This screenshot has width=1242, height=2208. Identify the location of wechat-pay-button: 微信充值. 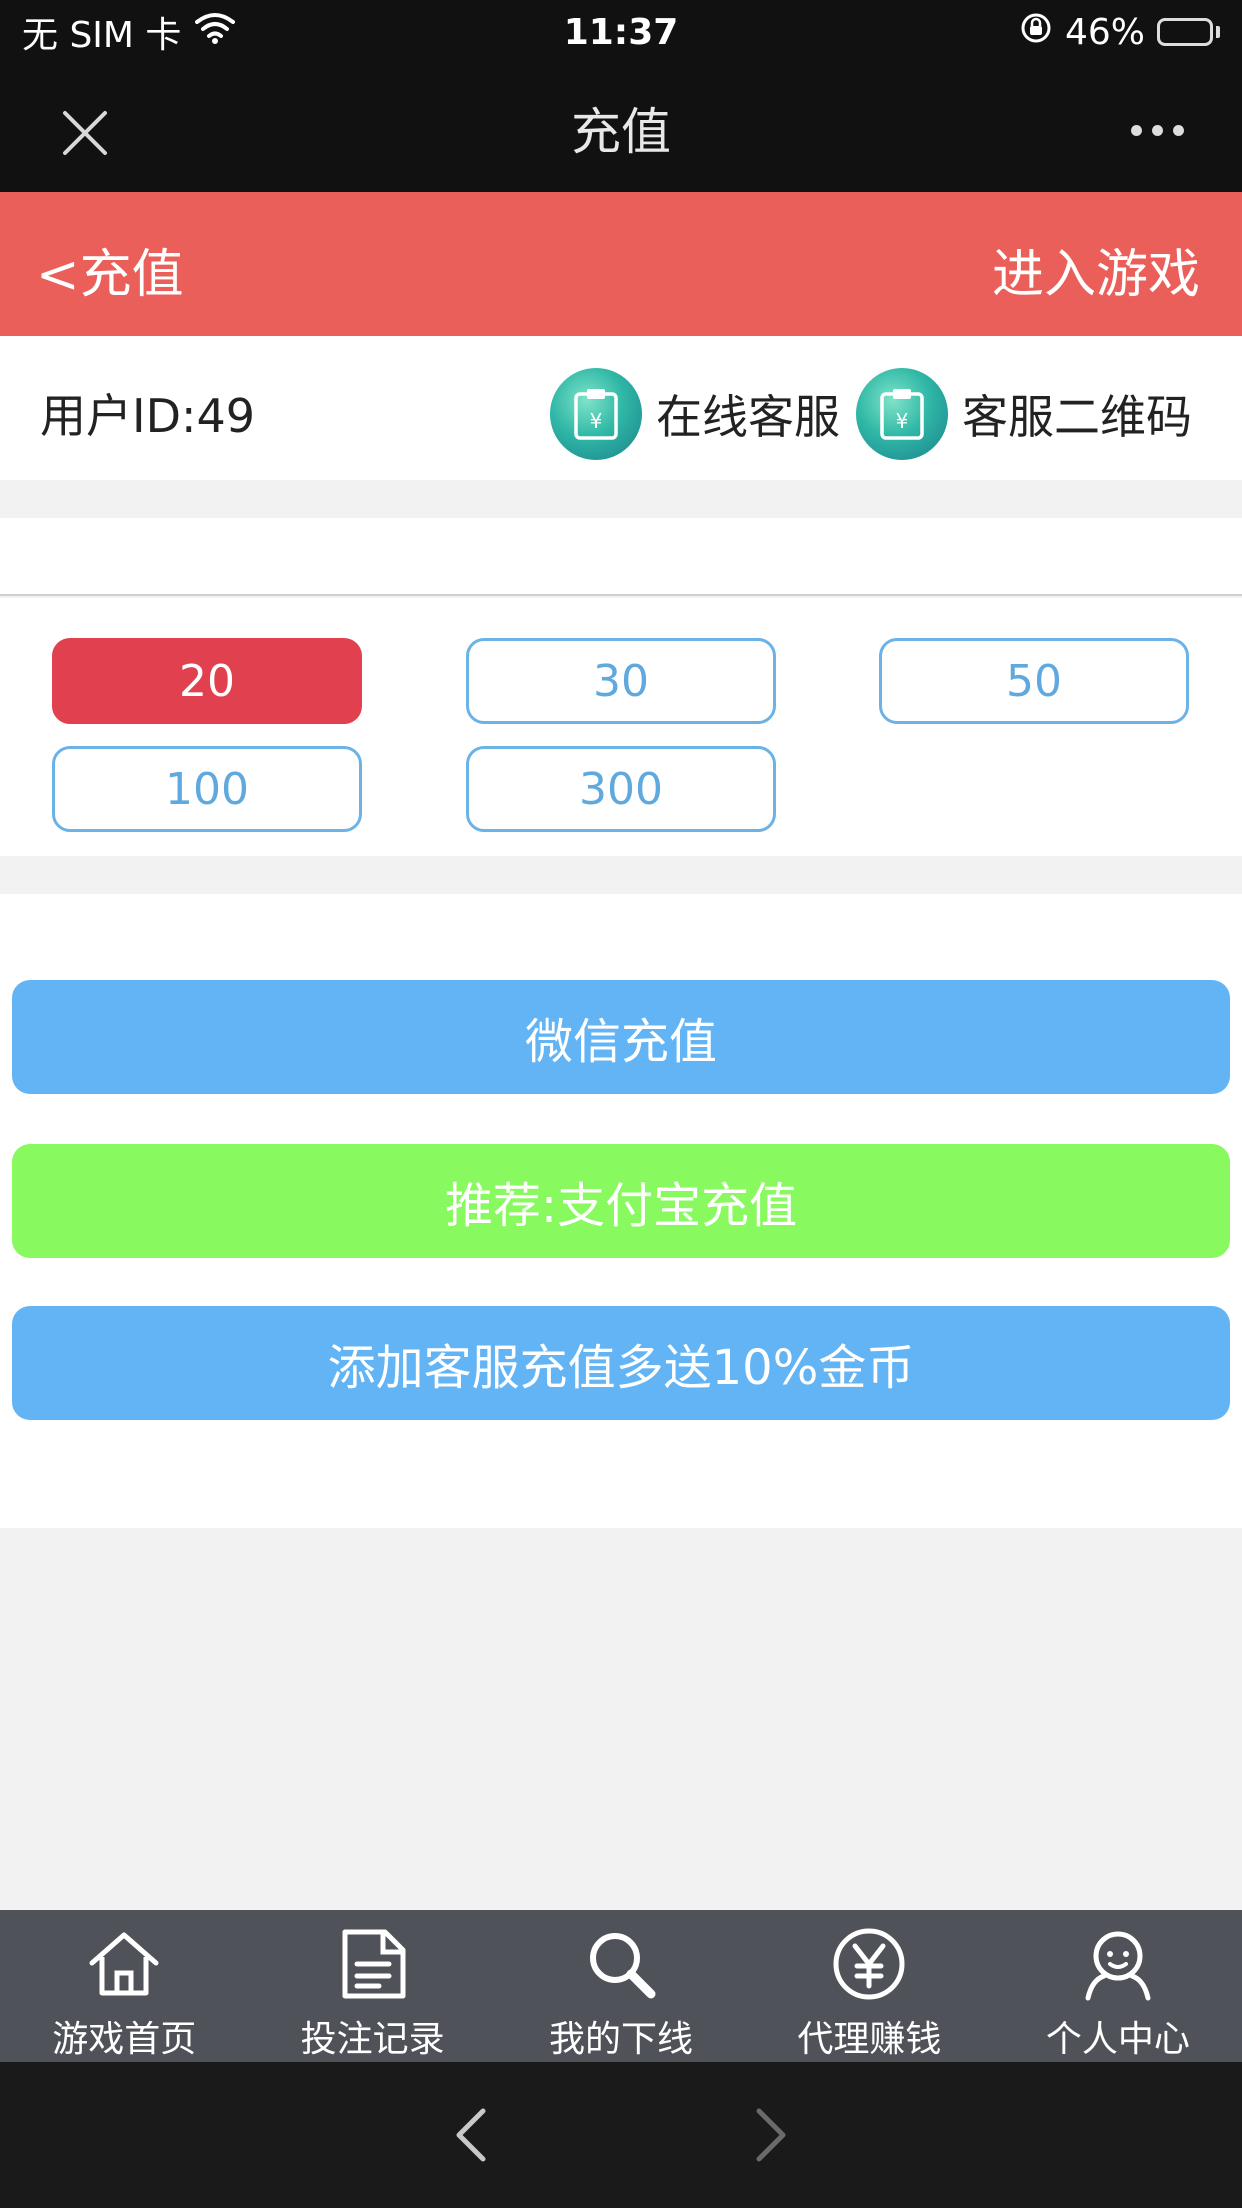
(621, 1037).